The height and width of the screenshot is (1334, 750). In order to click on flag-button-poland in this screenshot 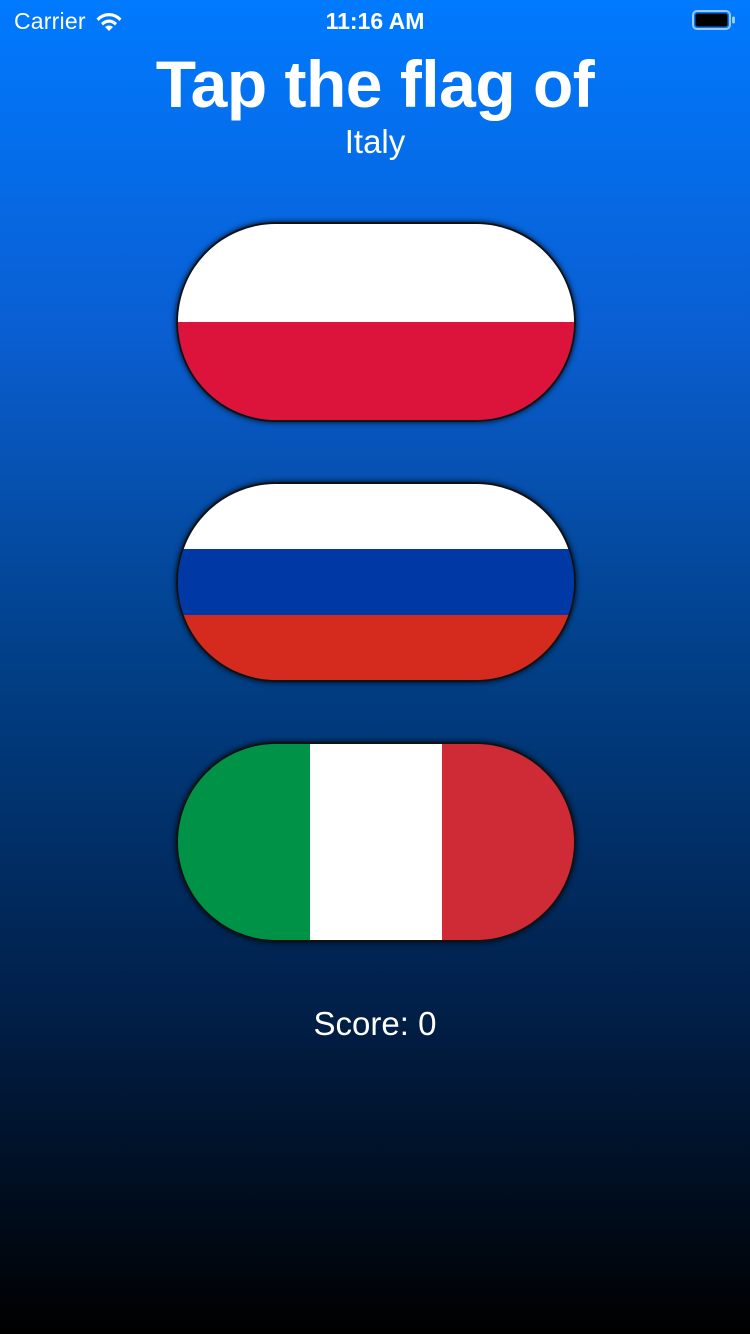, I will do `click(376, 322)`.